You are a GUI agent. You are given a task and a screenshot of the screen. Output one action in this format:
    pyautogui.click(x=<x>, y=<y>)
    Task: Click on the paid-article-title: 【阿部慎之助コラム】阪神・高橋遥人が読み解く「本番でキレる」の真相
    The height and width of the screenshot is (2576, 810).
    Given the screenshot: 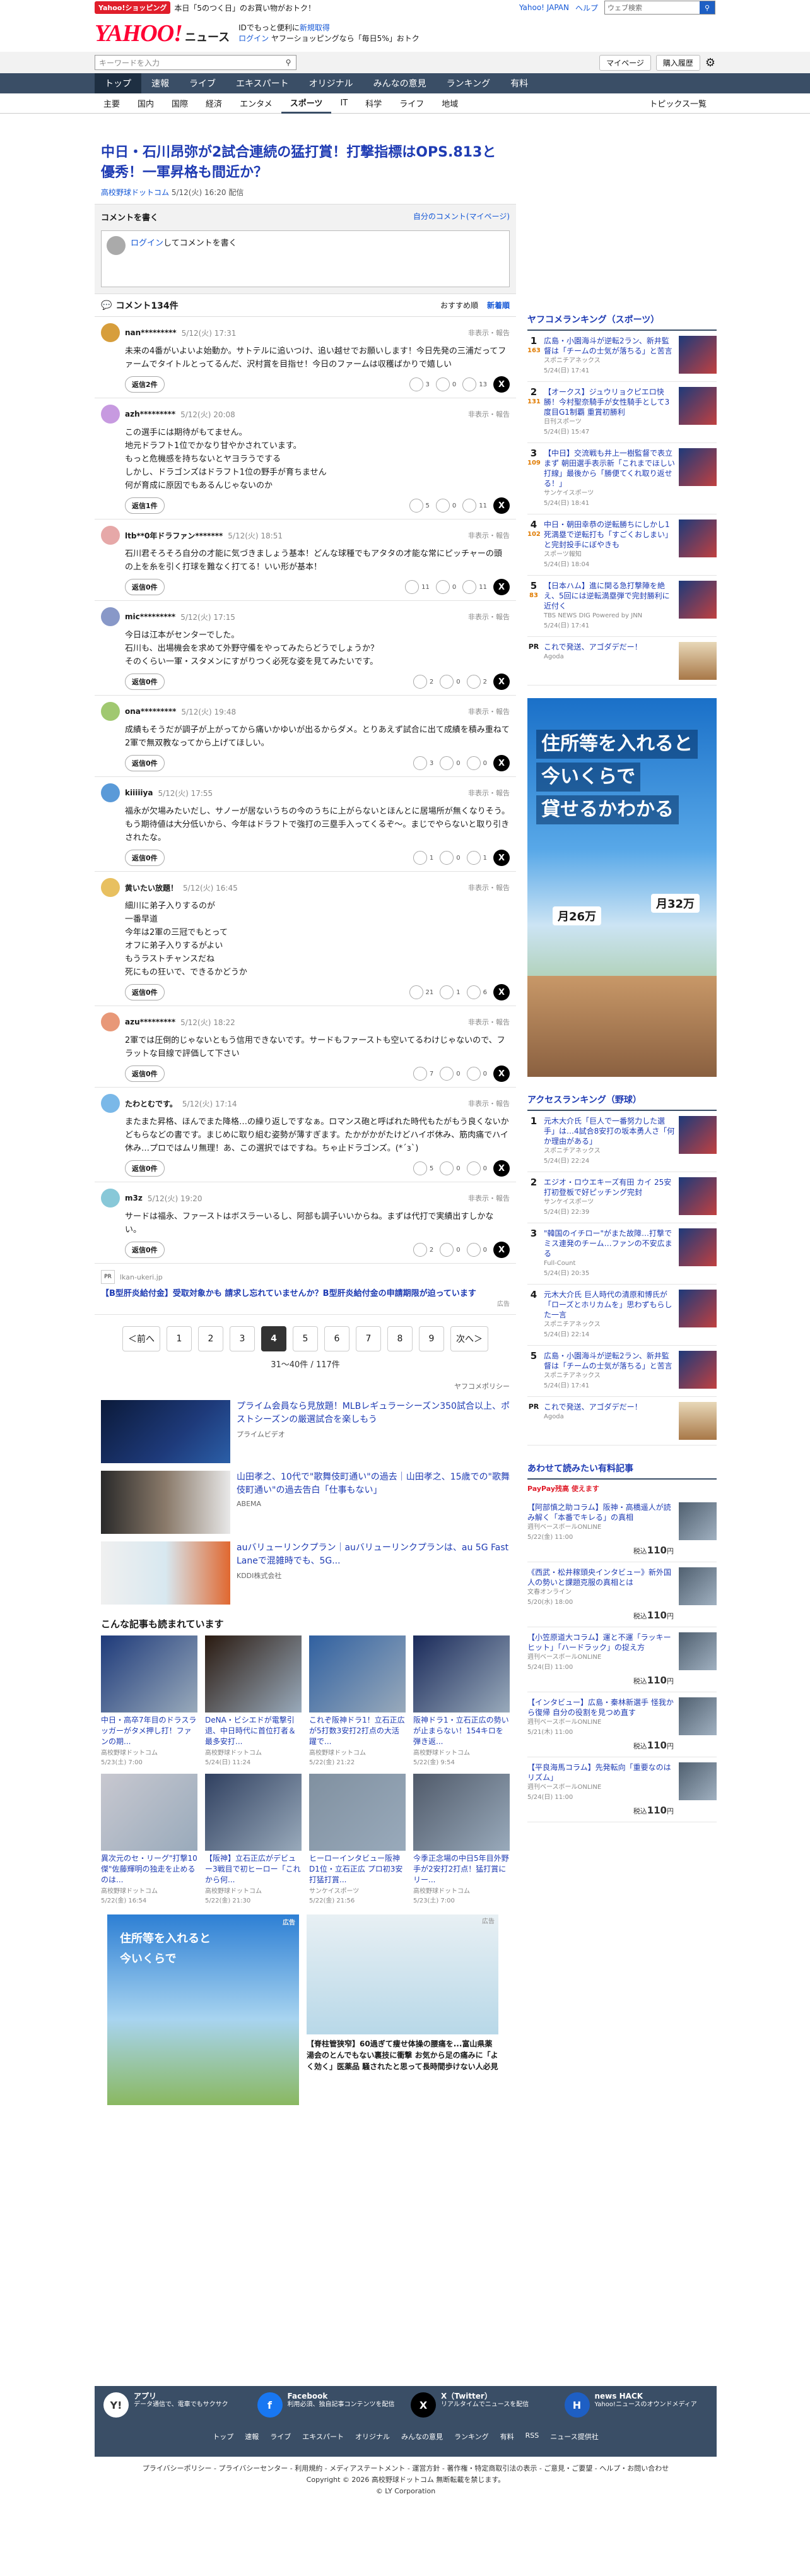 What is the action you would take?
    pyautogui.click(x=599, y=1513)
    